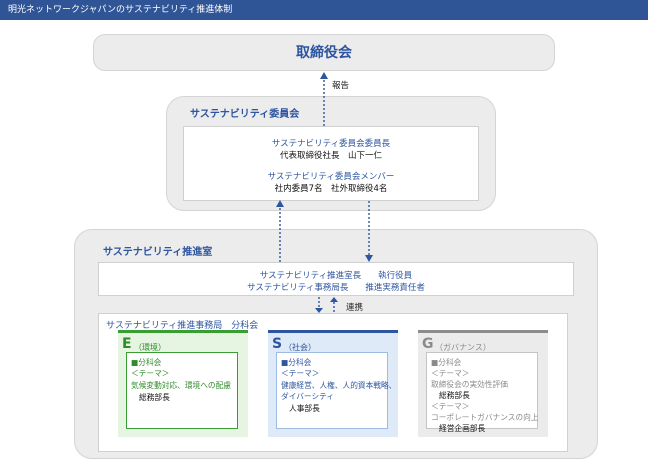  What do you see at coordinates (369, 258) in the screenshot?
I see `instruct-arrowhead` at bounding box center [369, 258].